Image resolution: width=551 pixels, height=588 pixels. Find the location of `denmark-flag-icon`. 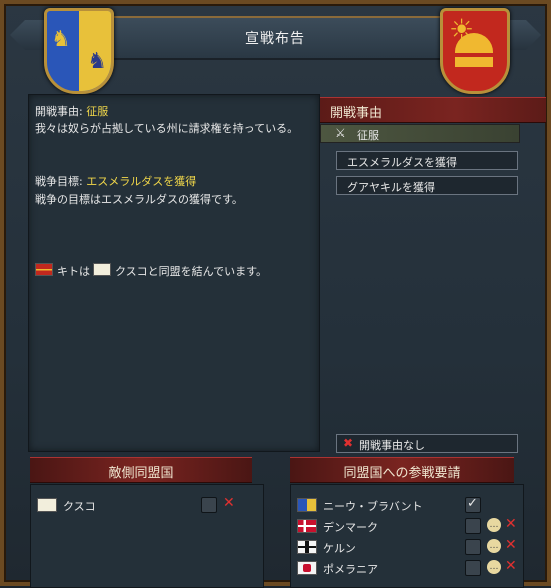

denmark-flag-icon is located at coordinates (307, 526).